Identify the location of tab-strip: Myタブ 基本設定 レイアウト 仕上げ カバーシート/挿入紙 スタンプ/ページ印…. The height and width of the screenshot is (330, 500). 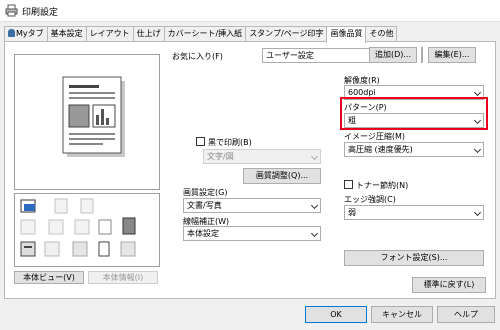
(201, 34).